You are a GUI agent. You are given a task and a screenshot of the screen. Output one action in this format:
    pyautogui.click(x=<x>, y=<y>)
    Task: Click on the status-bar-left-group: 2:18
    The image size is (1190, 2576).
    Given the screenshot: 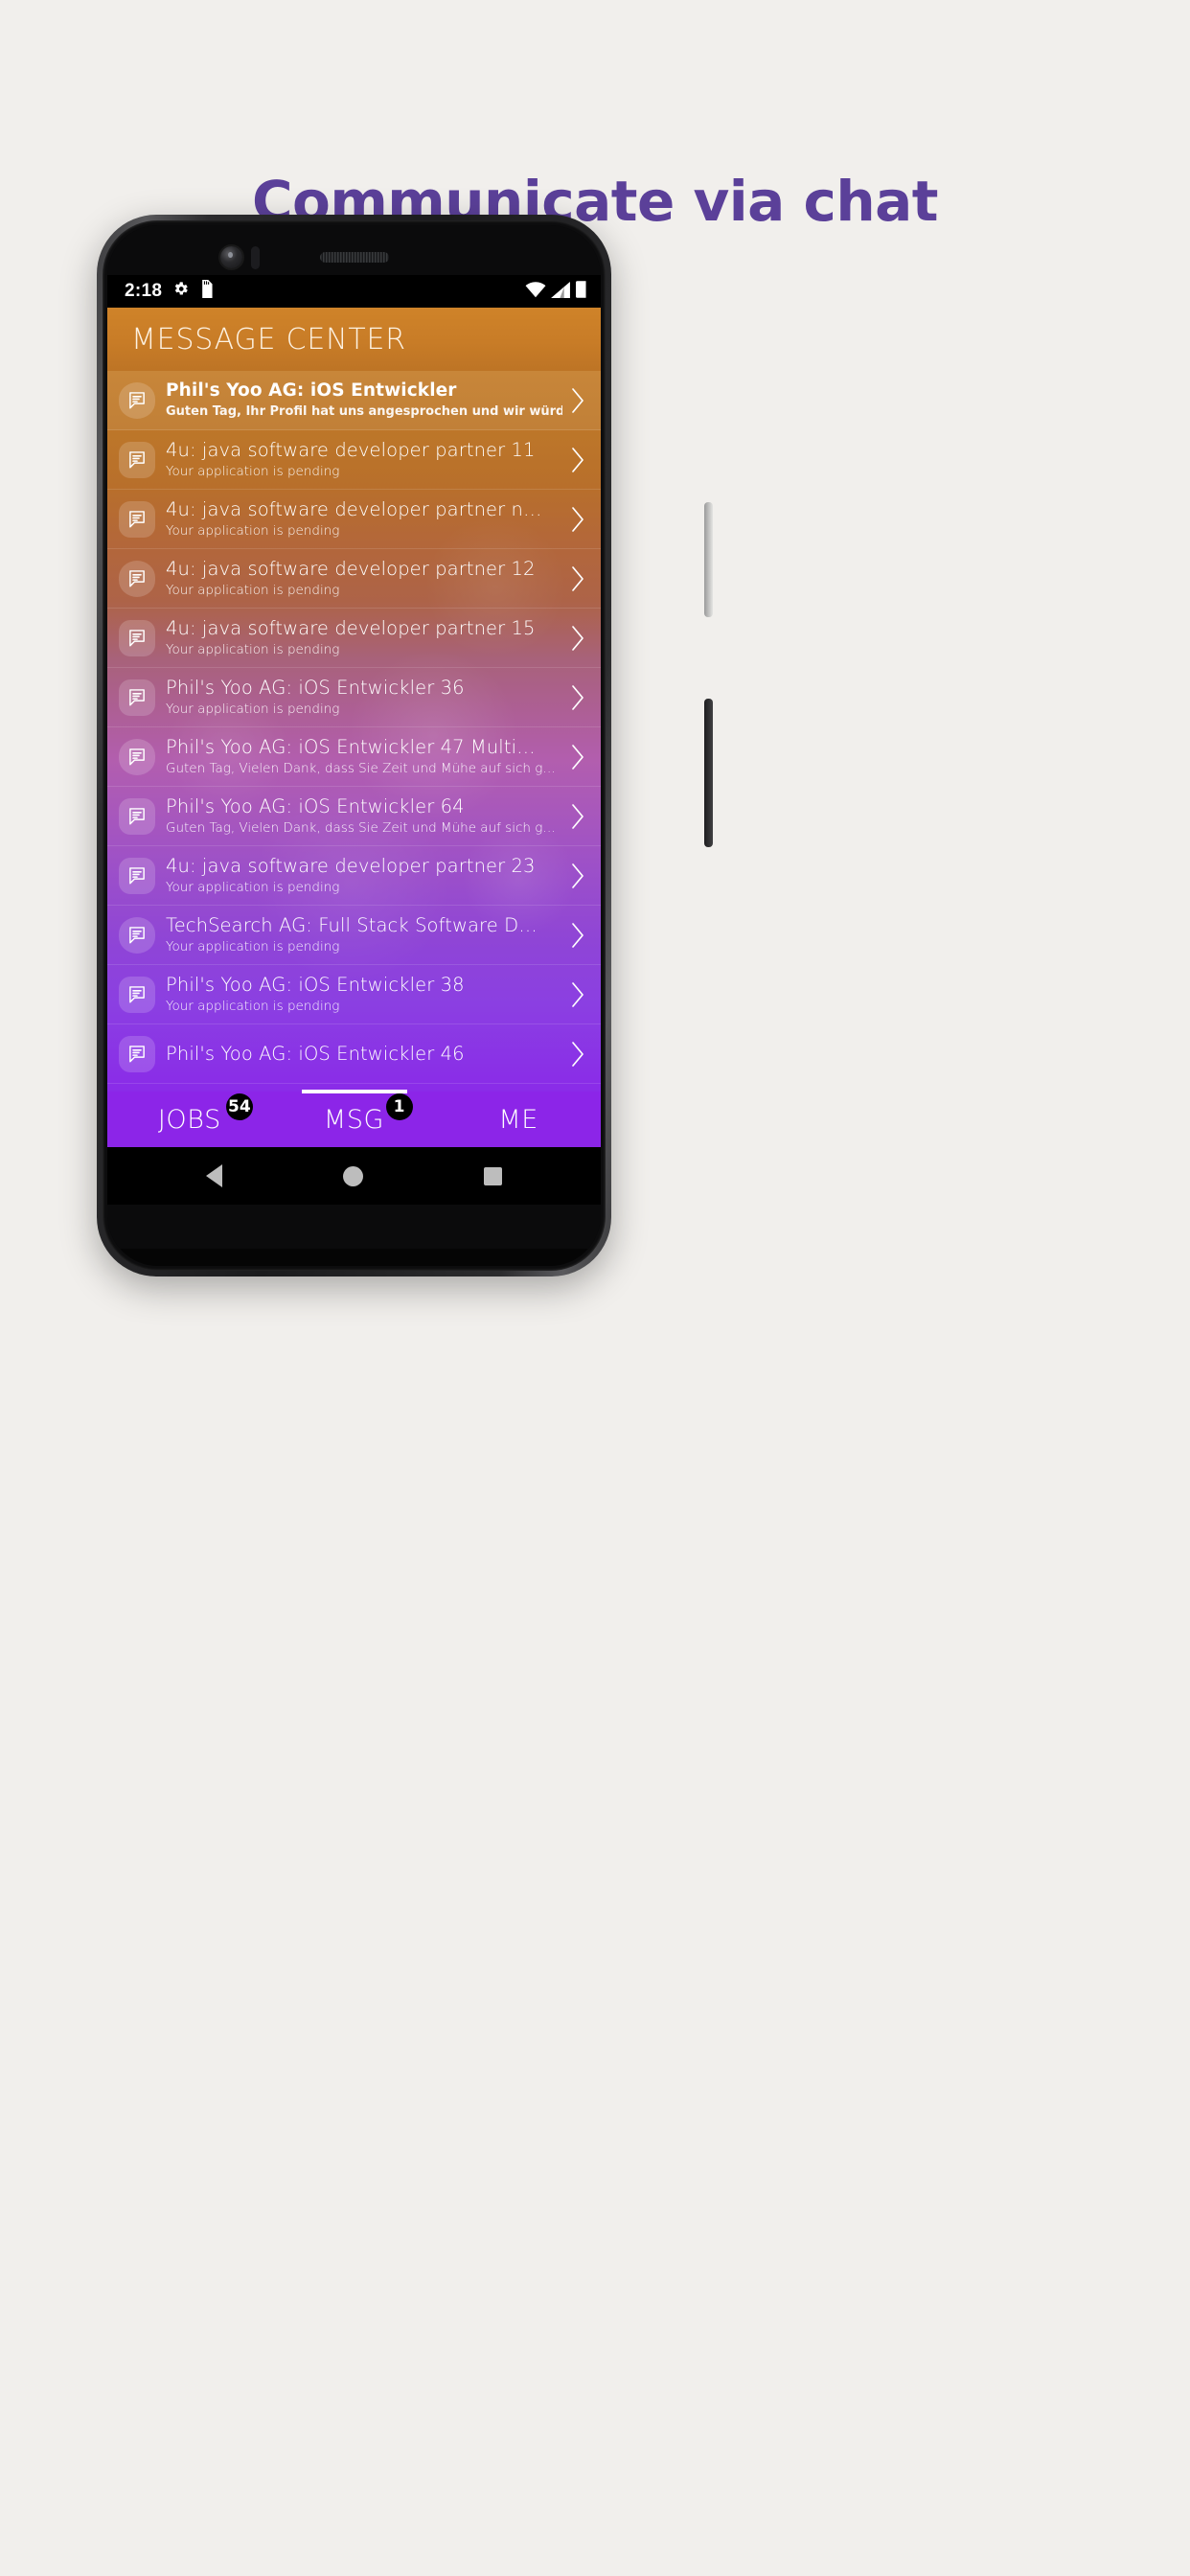 What is the action you would take?
    pyautogui.click(x=170, y=291)
    